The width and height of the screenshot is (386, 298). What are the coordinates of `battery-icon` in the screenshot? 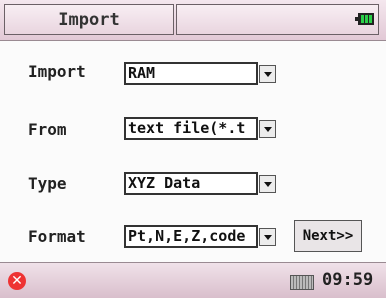 It's located at (364, 19).